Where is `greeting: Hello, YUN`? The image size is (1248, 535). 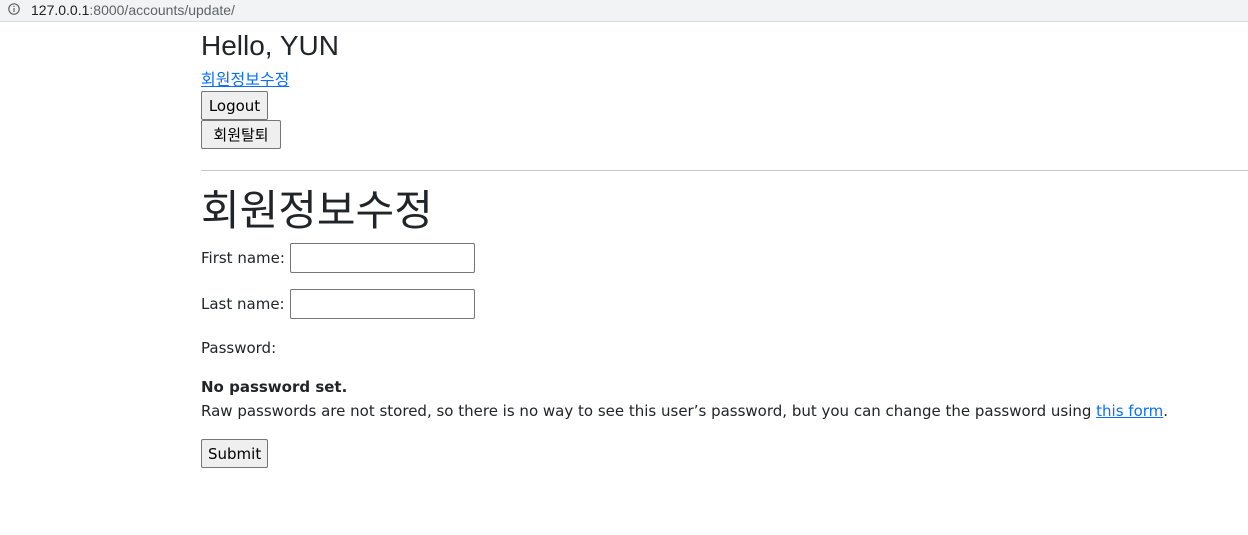 greeting: Hello, YUN is located at coordinates (270, 45).